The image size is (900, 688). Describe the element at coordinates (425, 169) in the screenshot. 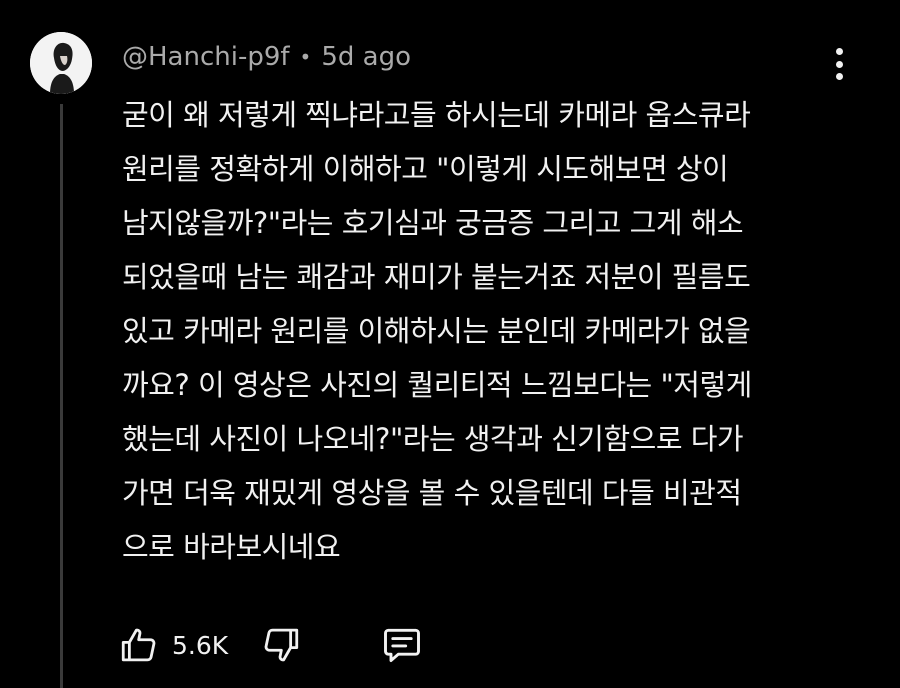

I see `comment-line: 원리를 정확하게 이해하고 "이렇게 시도해보면 상이` at that location.